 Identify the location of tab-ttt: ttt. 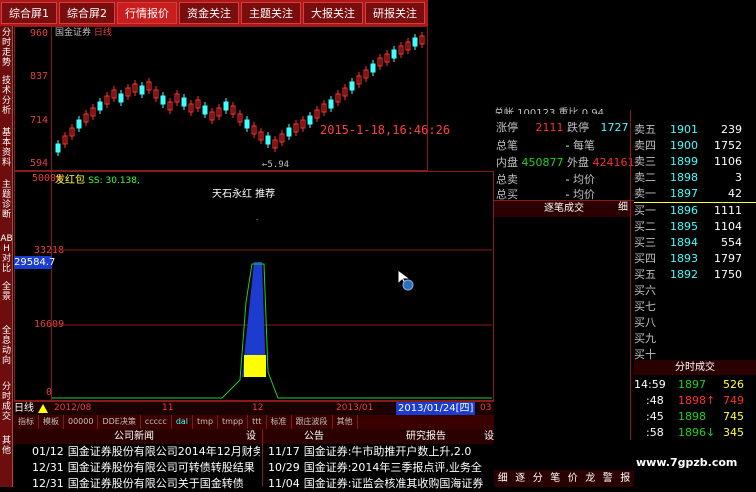
(257, 422).